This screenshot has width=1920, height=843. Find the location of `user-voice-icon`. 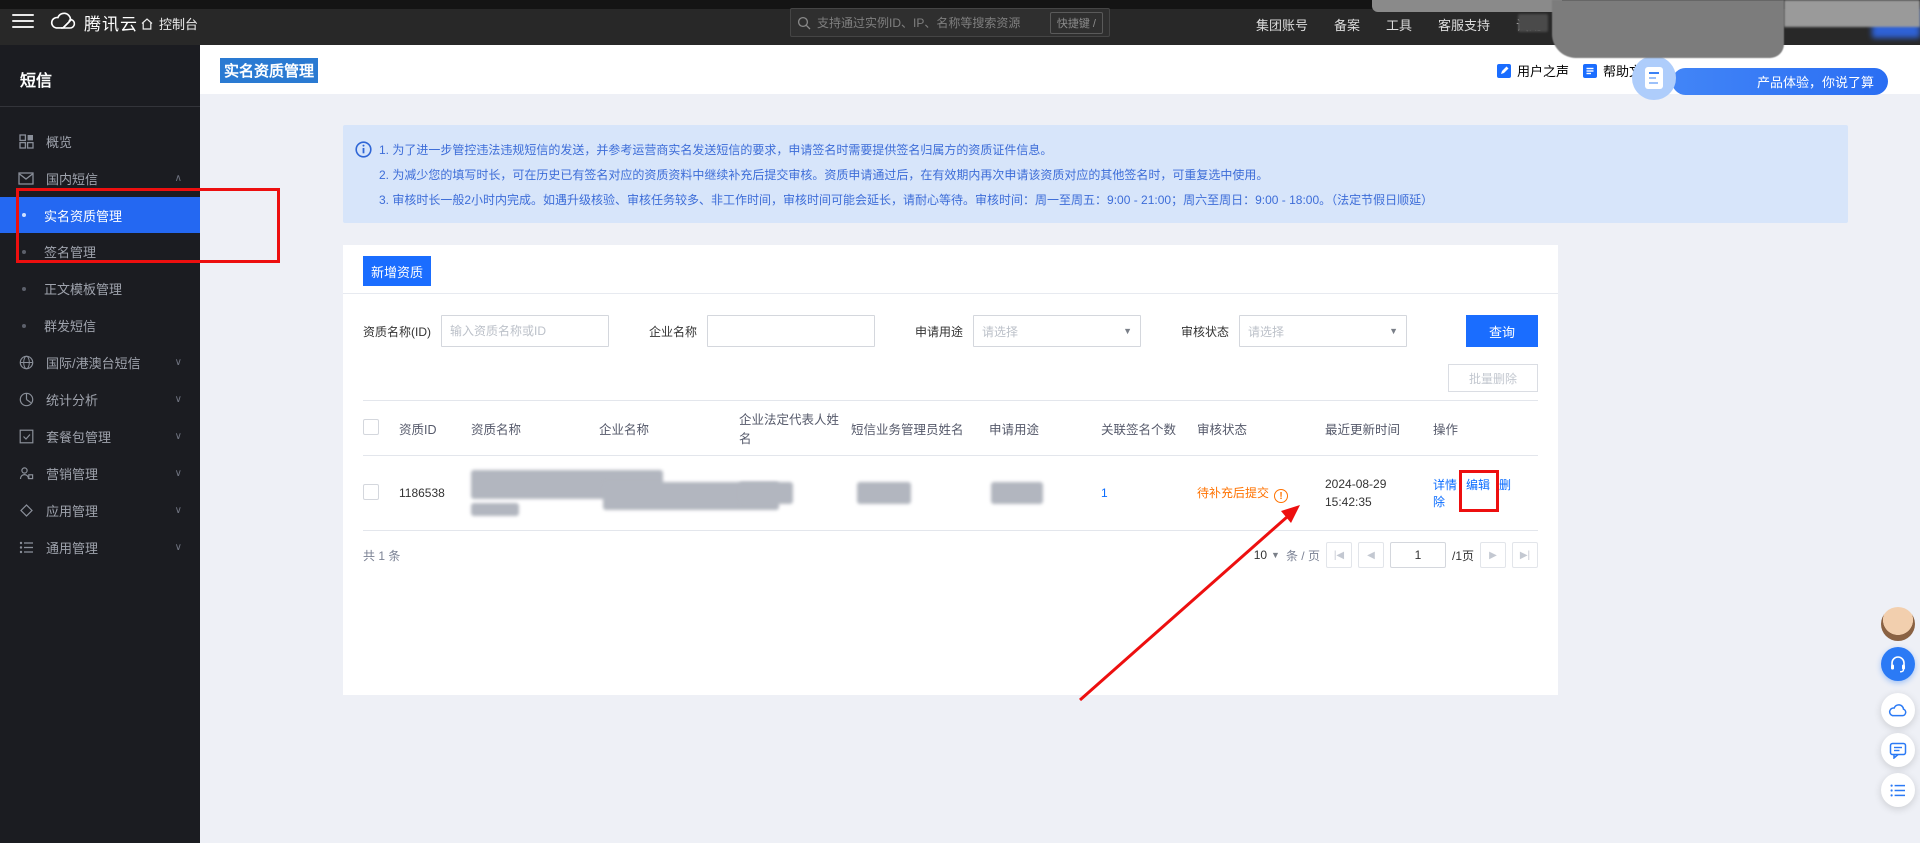

user-voice-icon is located at coordinates (1504, 70).